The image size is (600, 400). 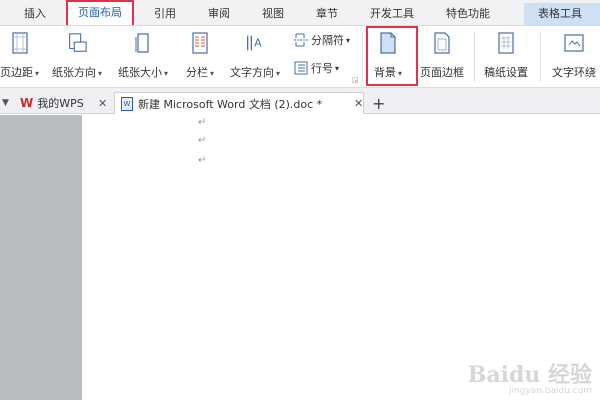 What do you see at coordinates (562, 14) in the screenshot?
I see `tab-table-tools: 表格工具` at bounding box center [562, 14].